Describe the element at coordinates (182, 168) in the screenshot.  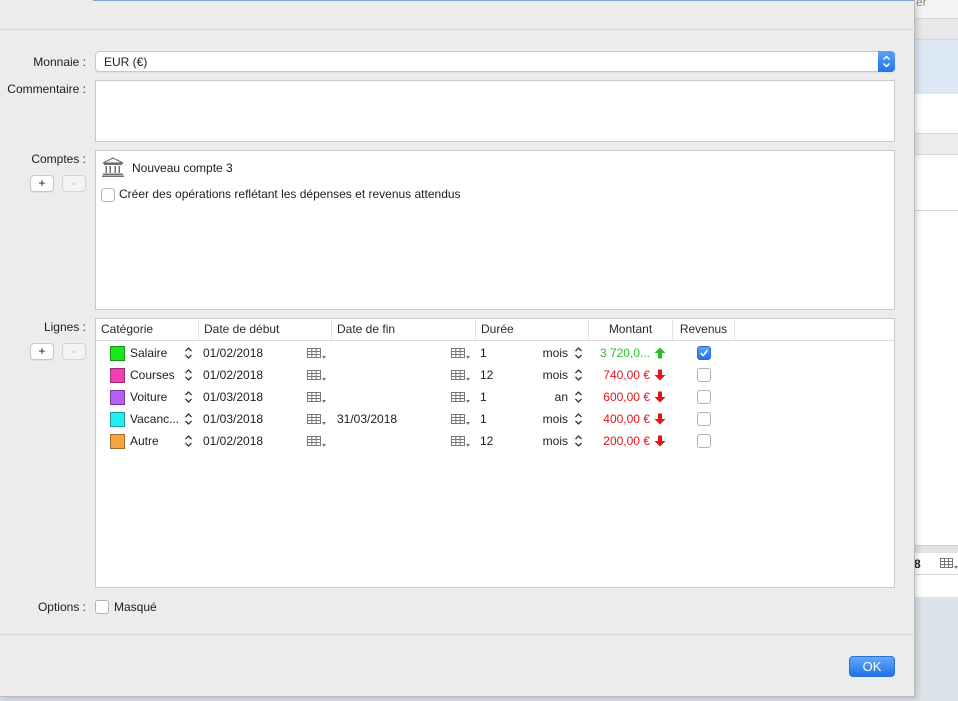
I see `account-name: Nouveau compte 3` at that location.